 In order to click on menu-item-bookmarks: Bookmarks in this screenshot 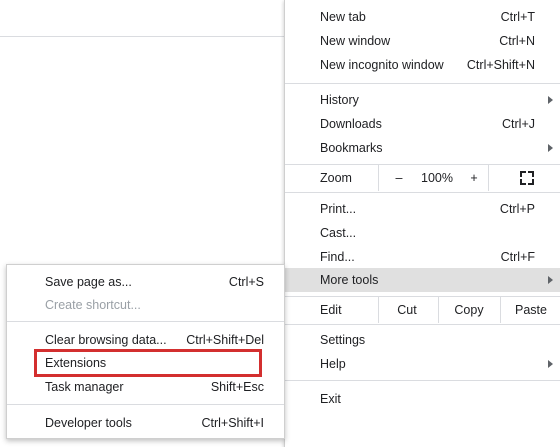, I will do `click(422, 148)`.